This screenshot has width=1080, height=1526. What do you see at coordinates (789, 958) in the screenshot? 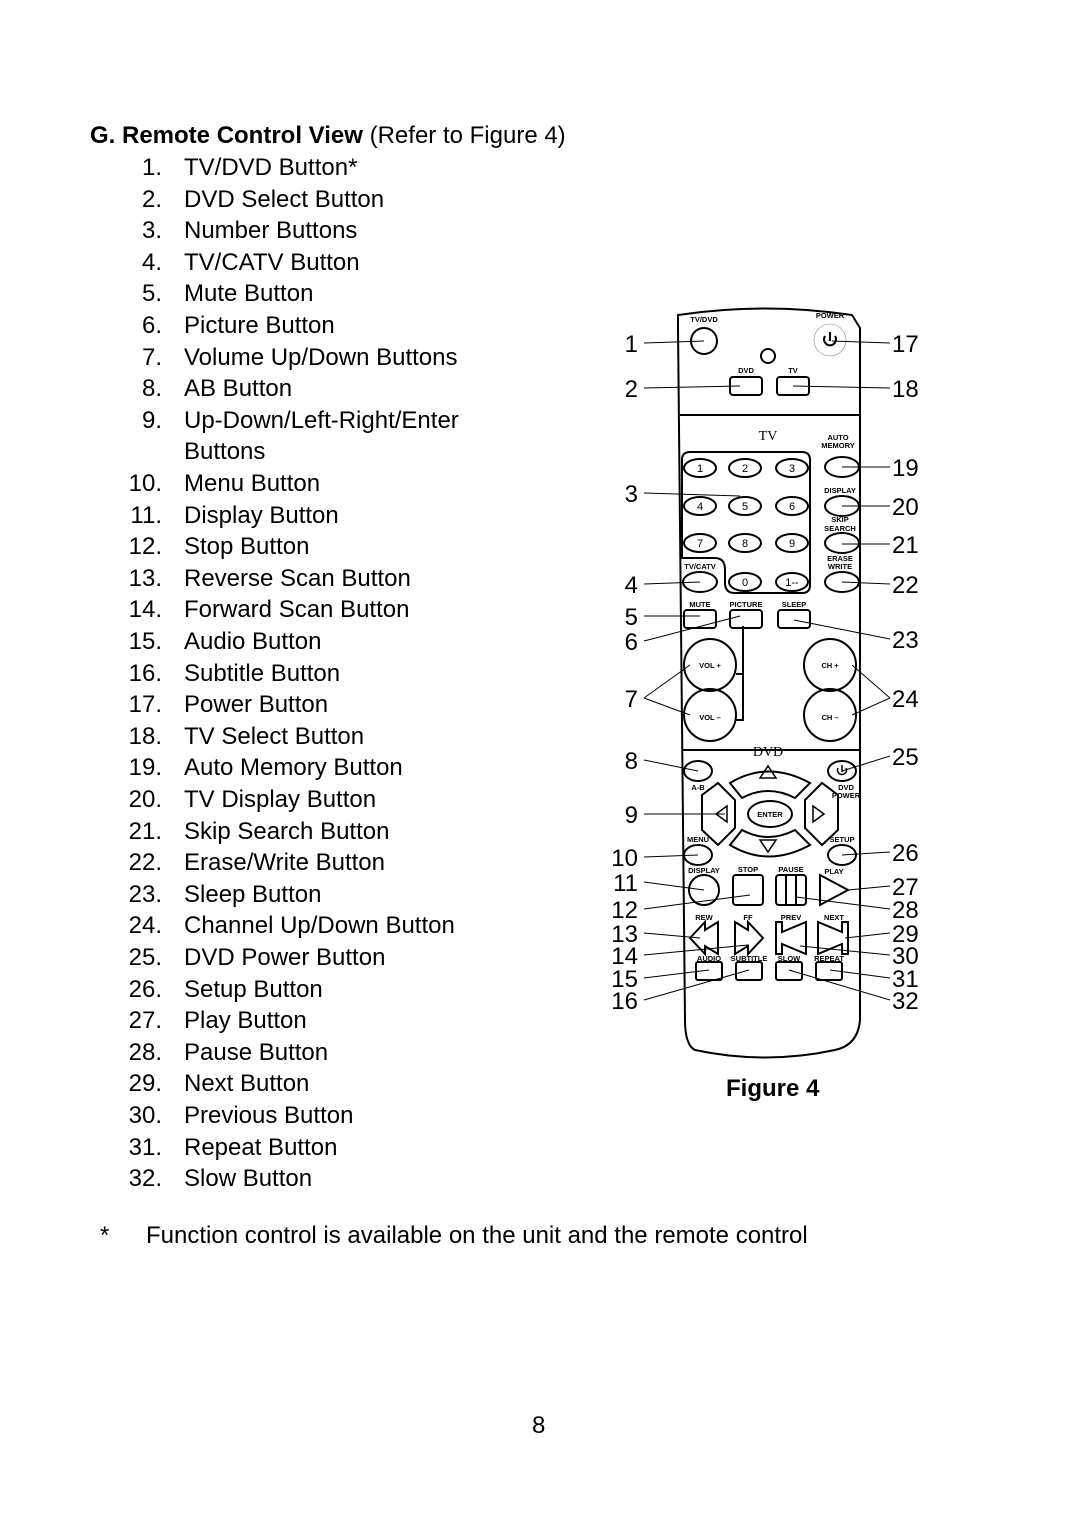
I see `remote-label-slow: SLOW` at bounding box center [789, 958].